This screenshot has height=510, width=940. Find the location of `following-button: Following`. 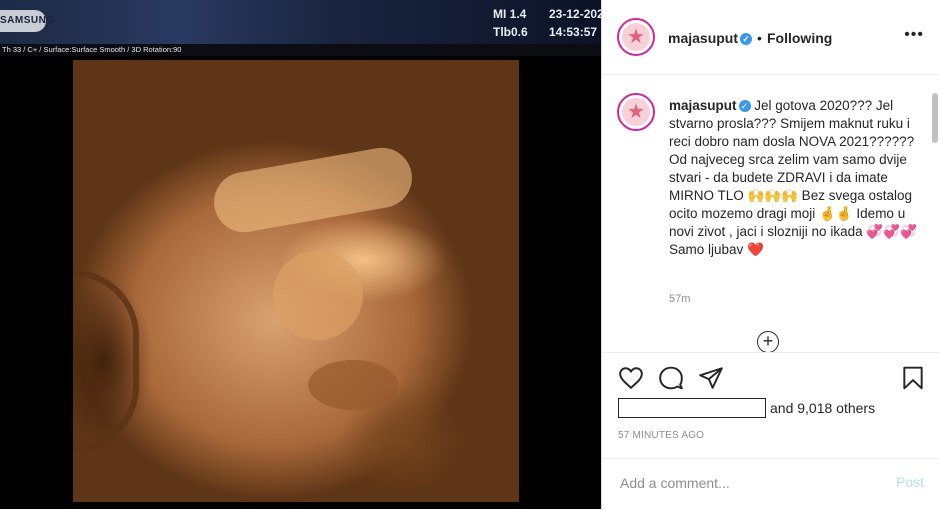

following-button: Following is located at coordinates (799, 38).